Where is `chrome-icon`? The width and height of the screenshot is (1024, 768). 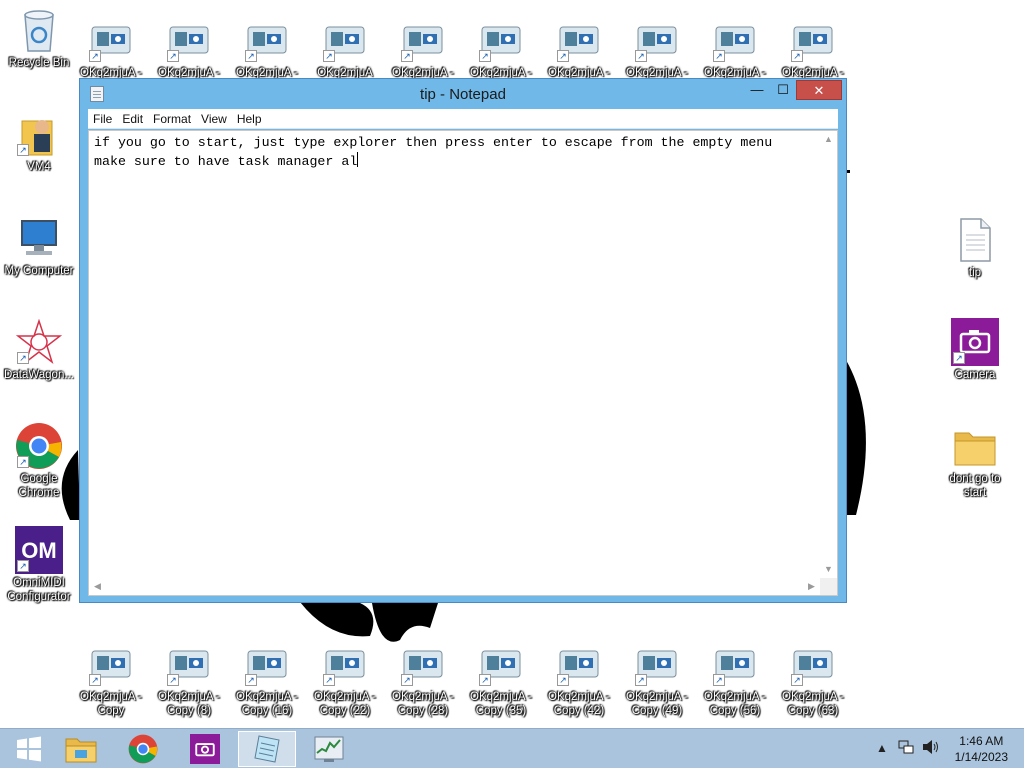 chrome-icon is located at coordinates (143, 749).